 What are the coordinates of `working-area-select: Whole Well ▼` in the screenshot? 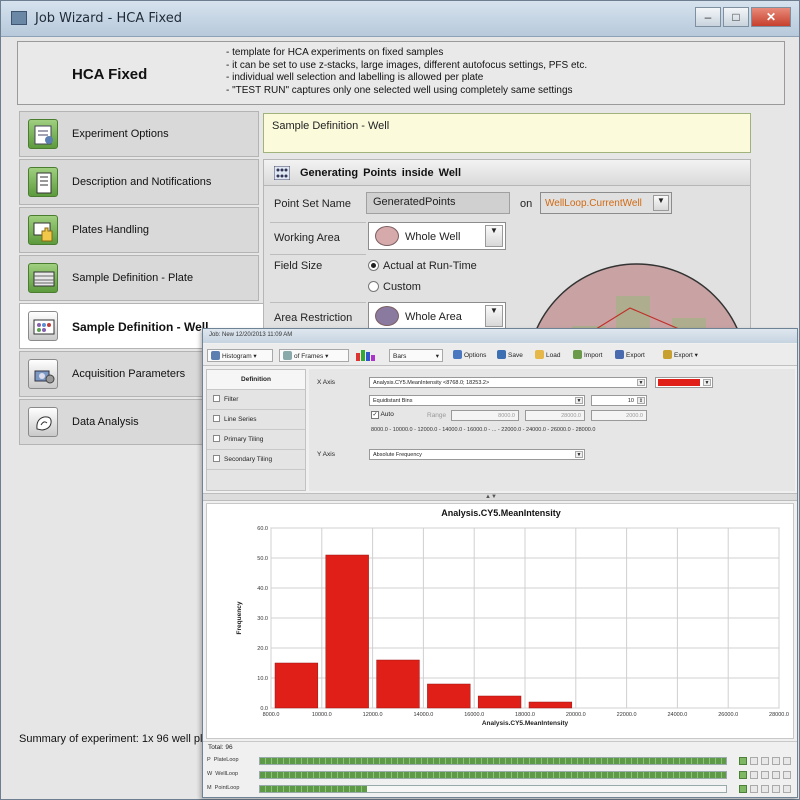 It's located at (437, 236).